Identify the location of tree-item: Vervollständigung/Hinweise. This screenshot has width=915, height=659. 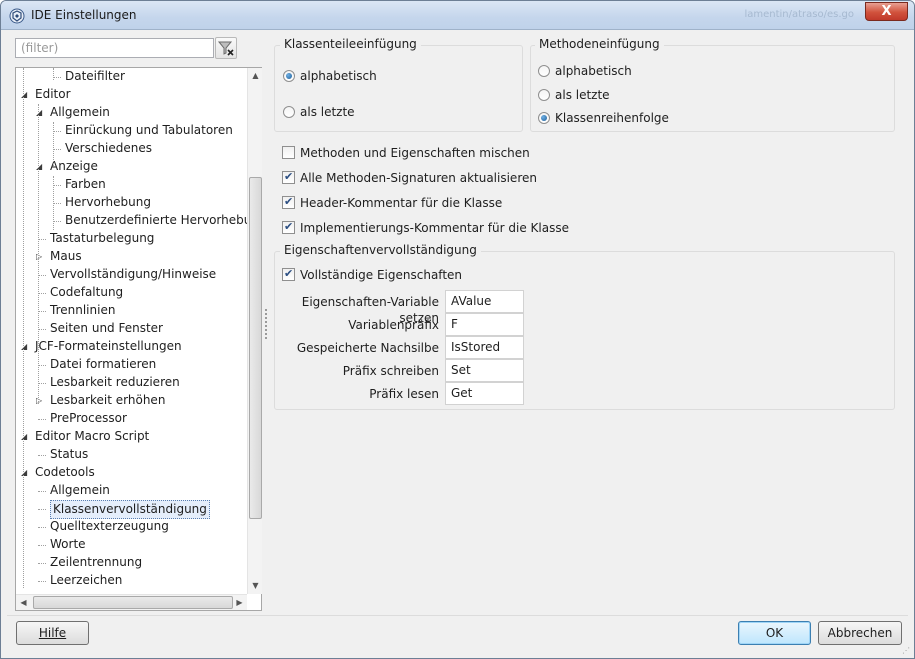
(131, 274).